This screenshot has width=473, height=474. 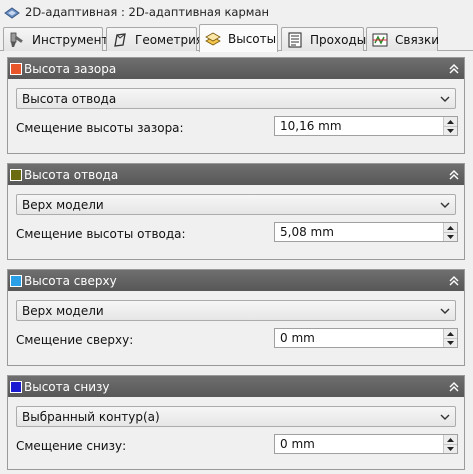 I want to click on tab-links: Связки, so click(x=403, y=39).